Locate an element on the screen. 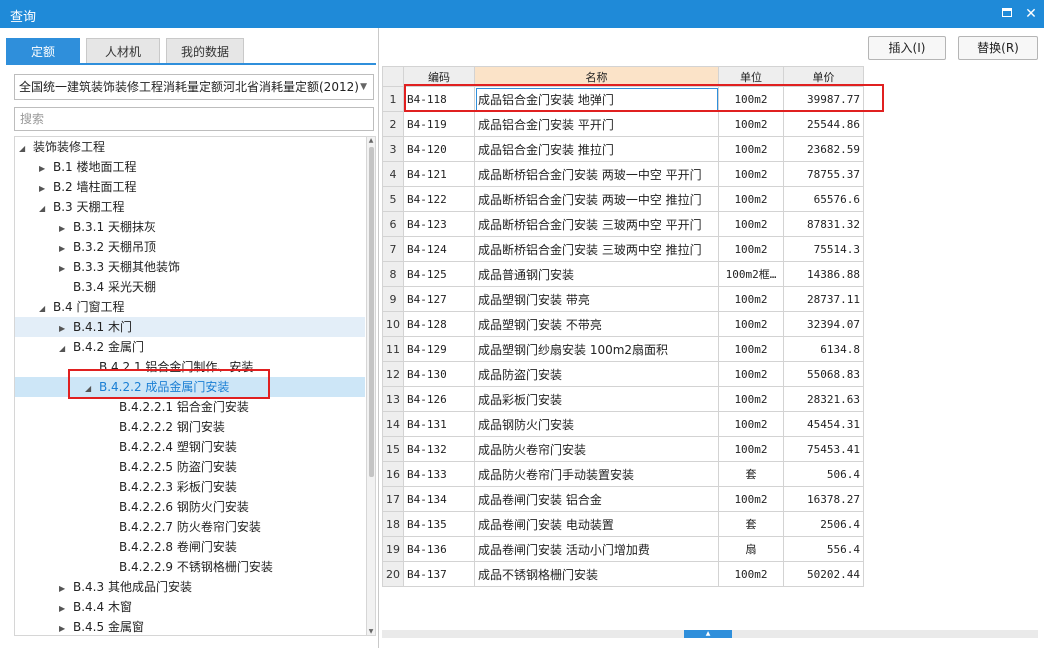 This screenshot has height=648, width=1044. cell-name: 成品塑钢门安装 不带亮 is located at coordinates (596, 324).